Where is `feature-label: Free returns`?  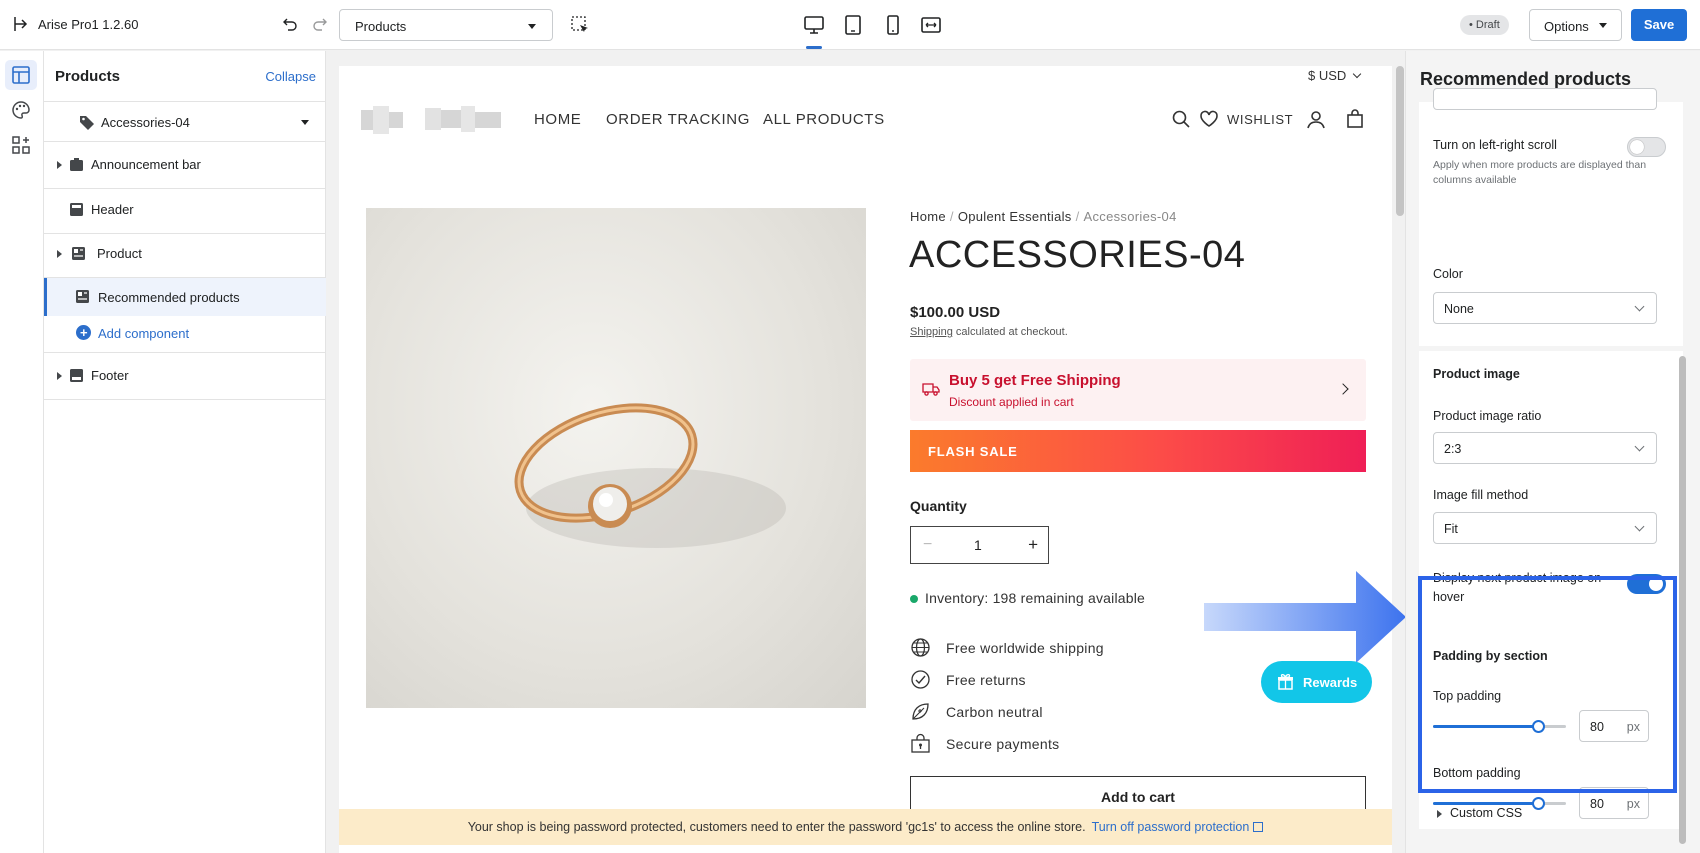 feature-label: Free returns is located at coordinates (986, 680).